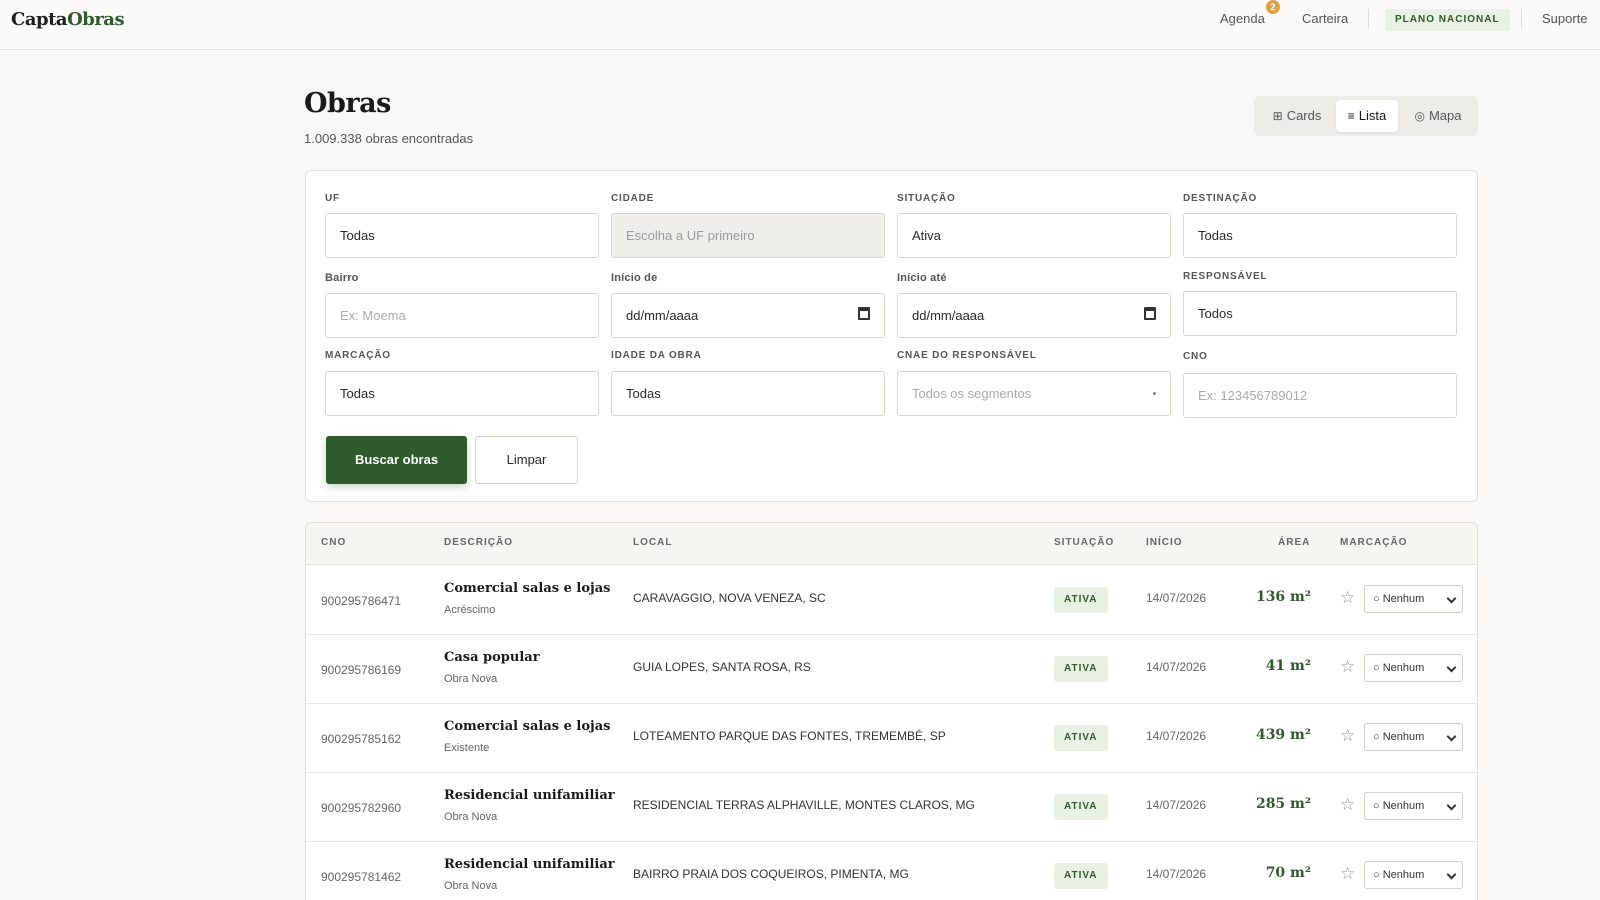 The height and width of the screenshot is (900, 1600). What do you see at coordinates (1242, 18) in the screenshot?
I see `nav-agenda: Agenda` at bounding box center [1242, 18].